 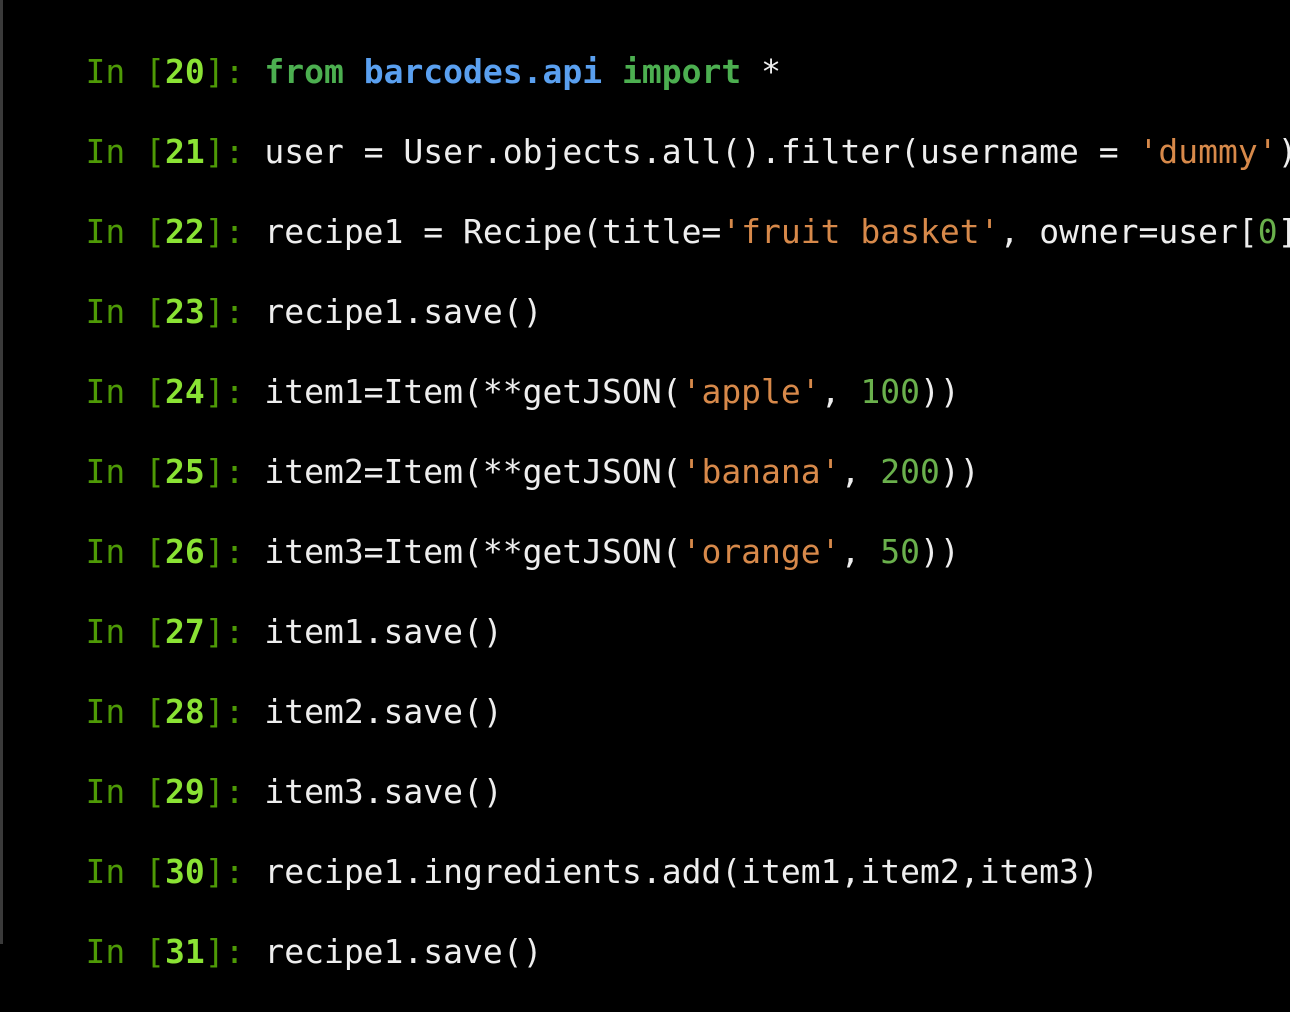 I want to click on code-token: ]), so click(x=1284, y=231).